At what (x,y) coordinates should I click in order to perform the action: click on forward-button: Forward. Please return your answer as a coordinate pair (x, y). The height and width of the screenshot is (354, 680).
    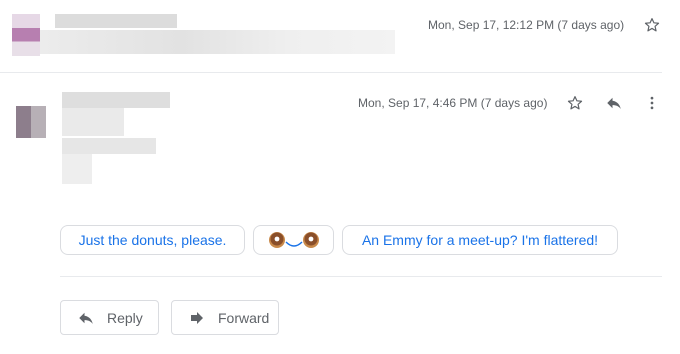
    Looking at the image, I should click on (225, 317).